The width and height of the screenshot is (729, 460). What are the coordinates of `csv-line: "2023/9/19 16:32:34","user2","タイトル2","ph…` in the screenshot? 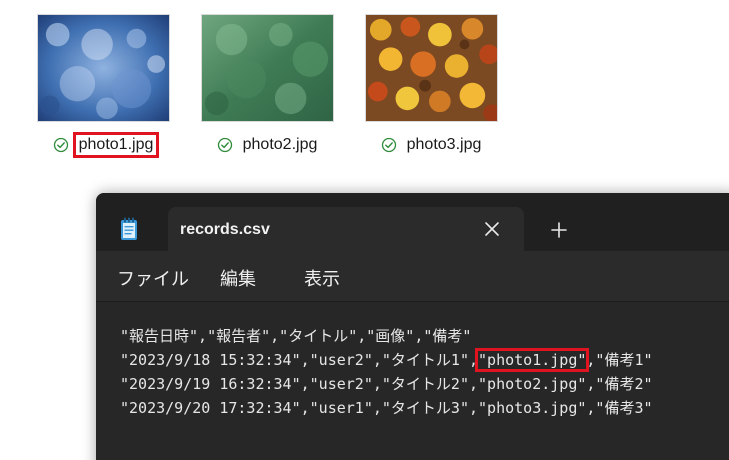 It's located at (386, 384).